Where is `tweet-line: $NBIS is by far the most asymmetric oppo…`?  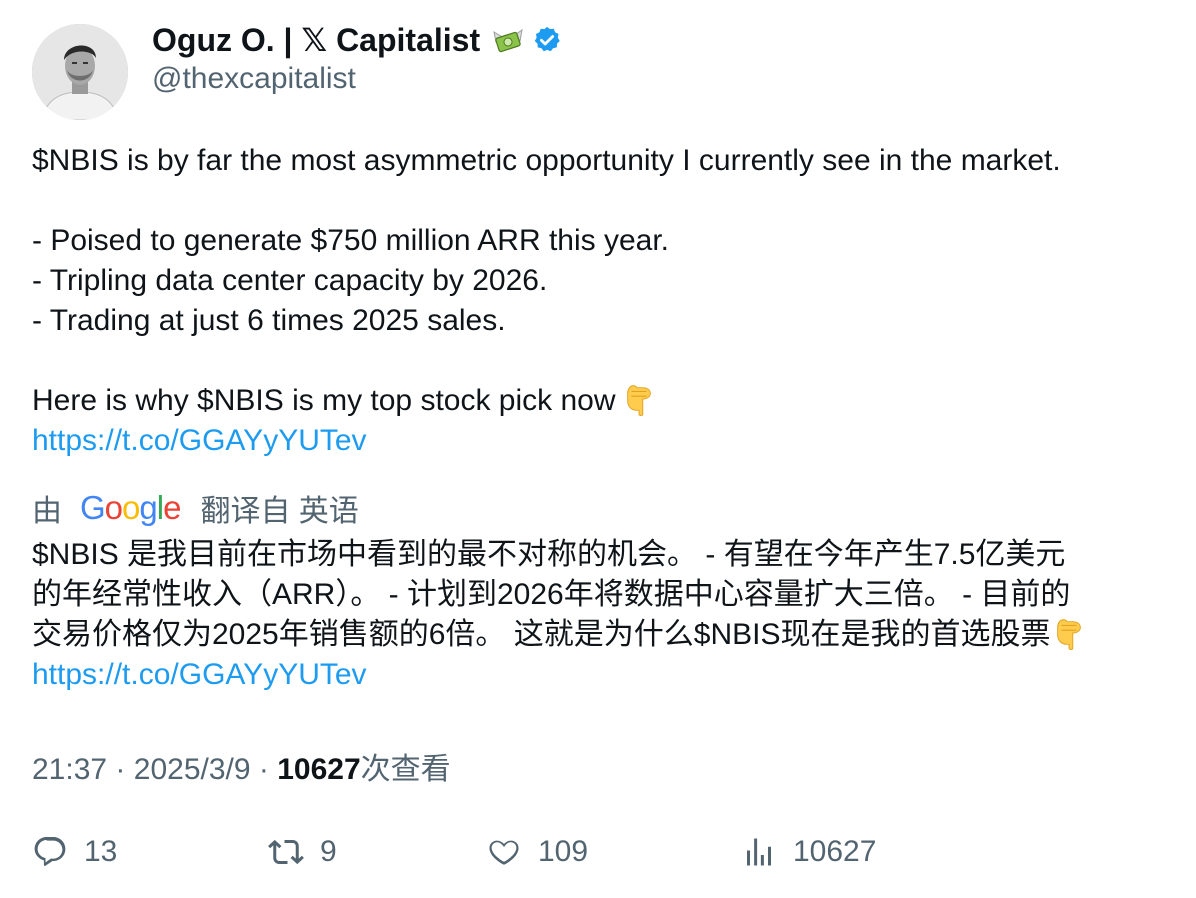
tweet-line: $NBIS is by far the most asymmetric oppo… is located at coordinates (546, 160).